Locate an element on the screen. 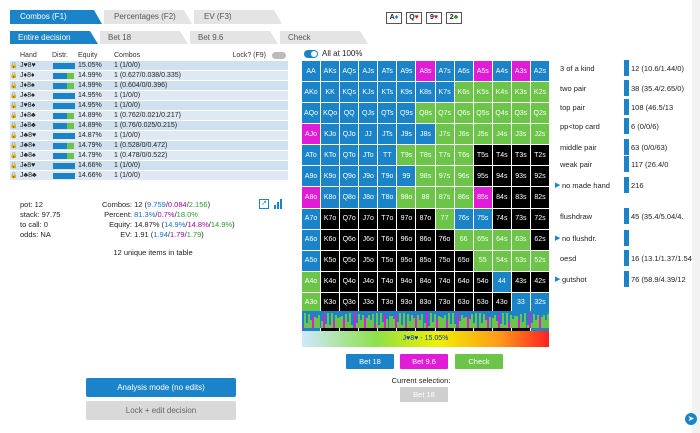 This screenshot has width=700, height=433. range-cell: 83s is located at coordinates (520, 197).